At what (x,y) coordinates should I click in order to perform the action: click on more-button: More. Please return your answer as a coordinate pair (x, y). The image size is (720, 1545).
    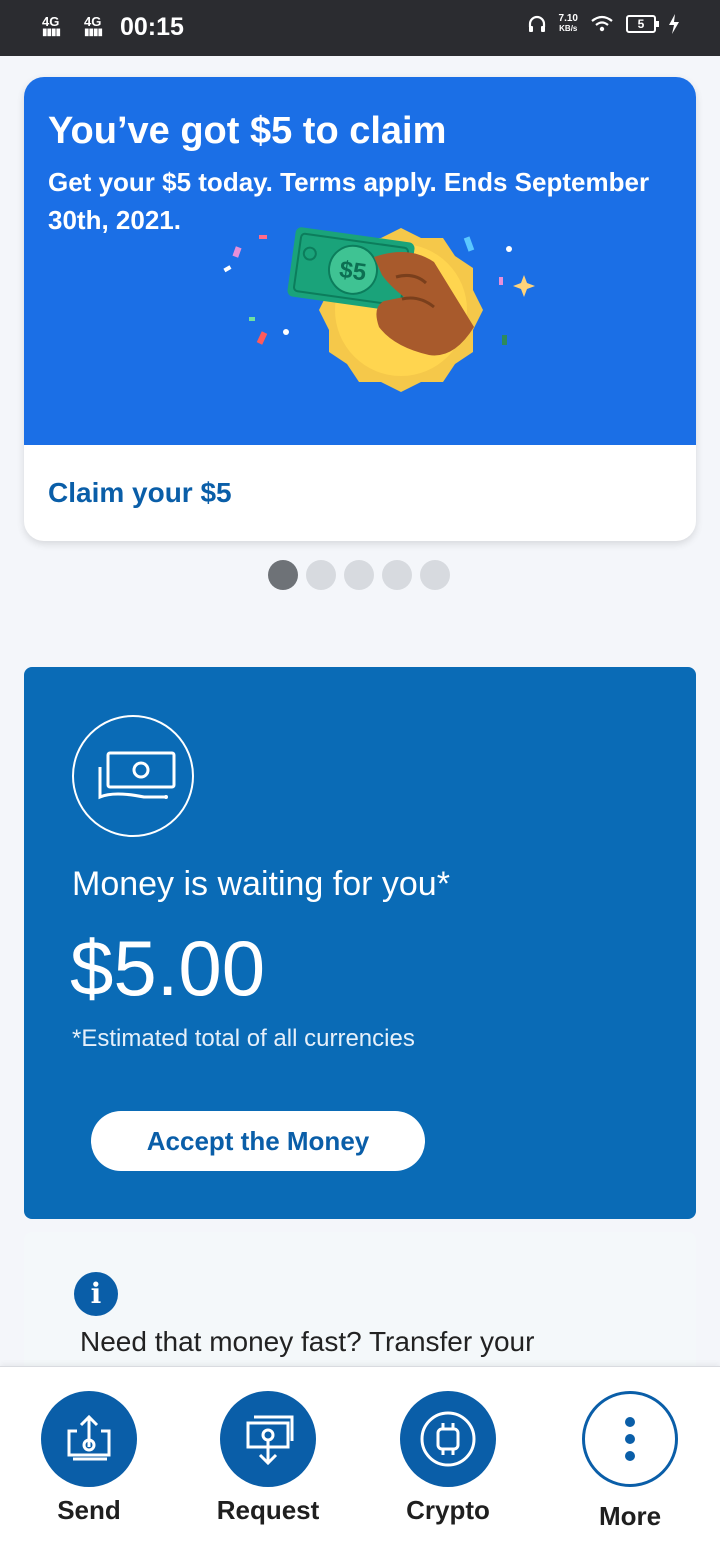
    Looking at the image, I should click on (630, 1461).